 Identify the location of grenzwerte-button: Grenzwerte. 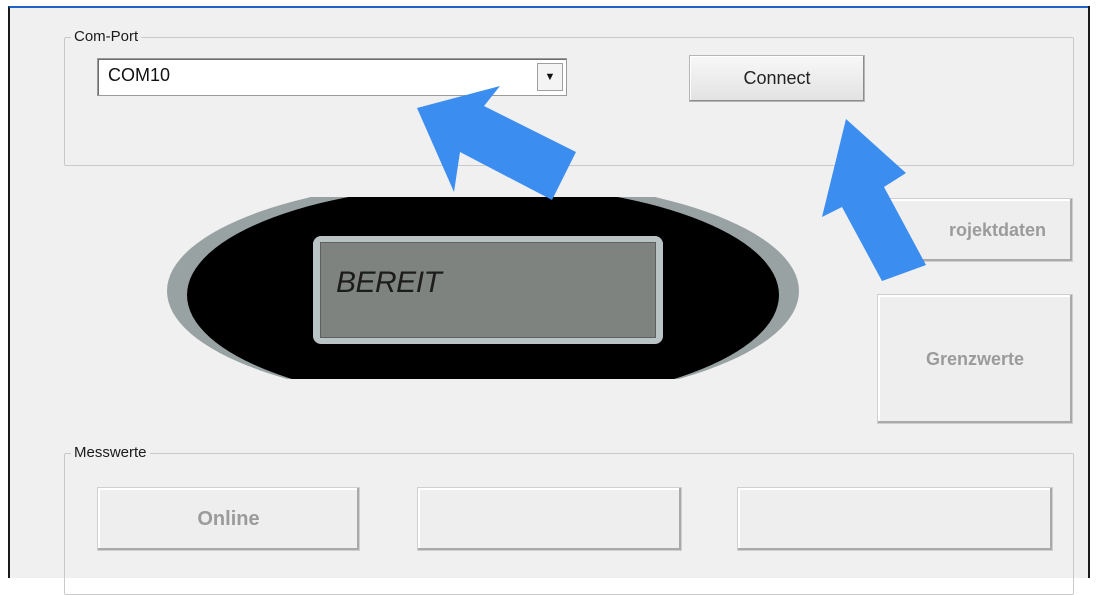
(975, 359).